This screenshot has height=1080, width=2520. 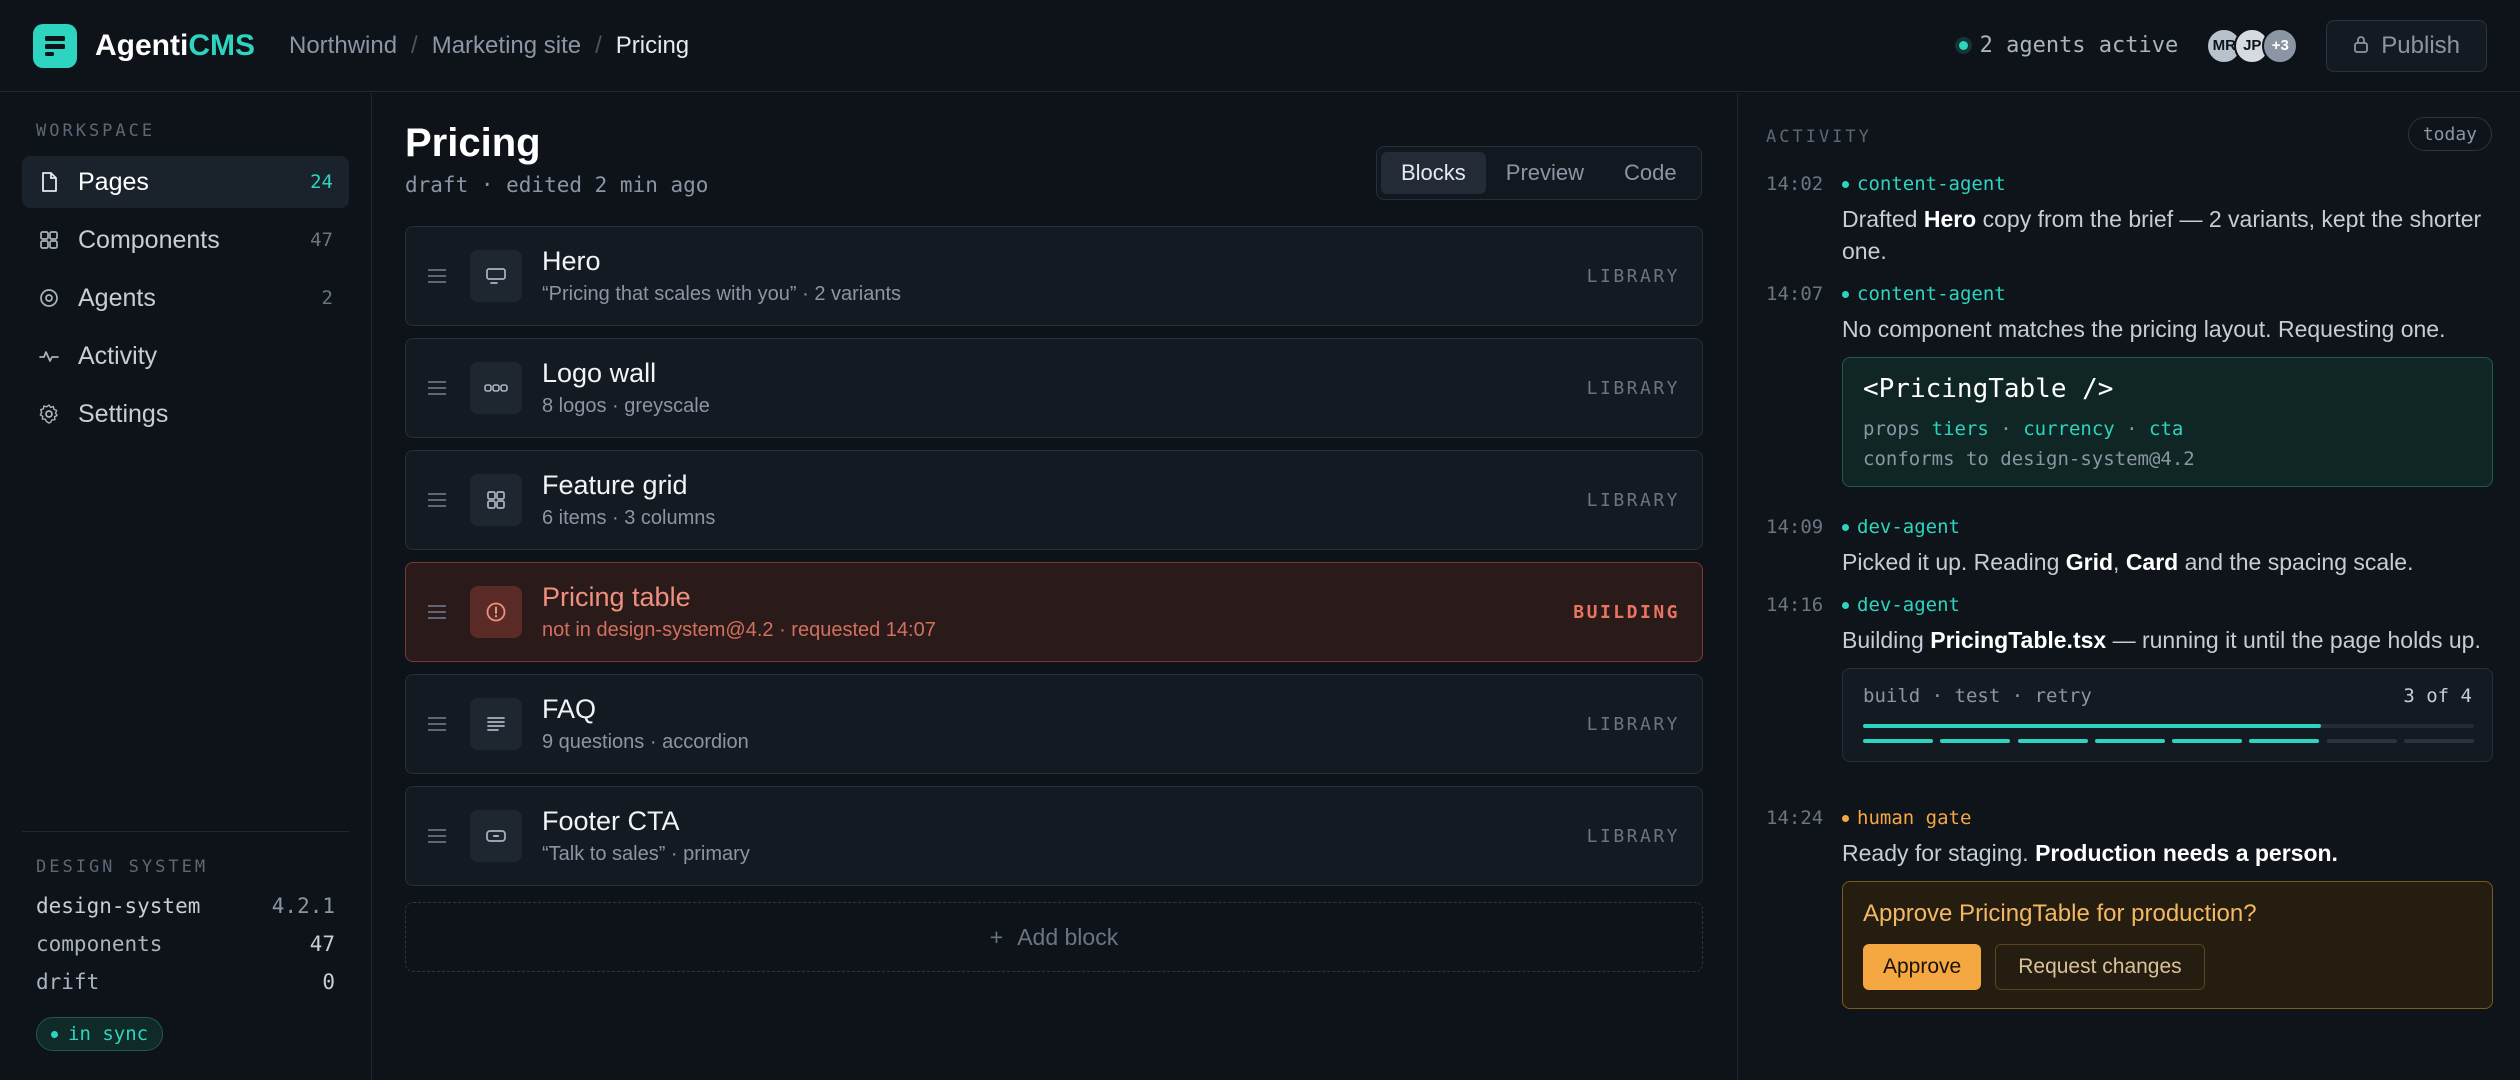 What do you see at coordinates (996, 936) in the screenshot?
I see `plus-icon: +` at bounding box center [996, 936].